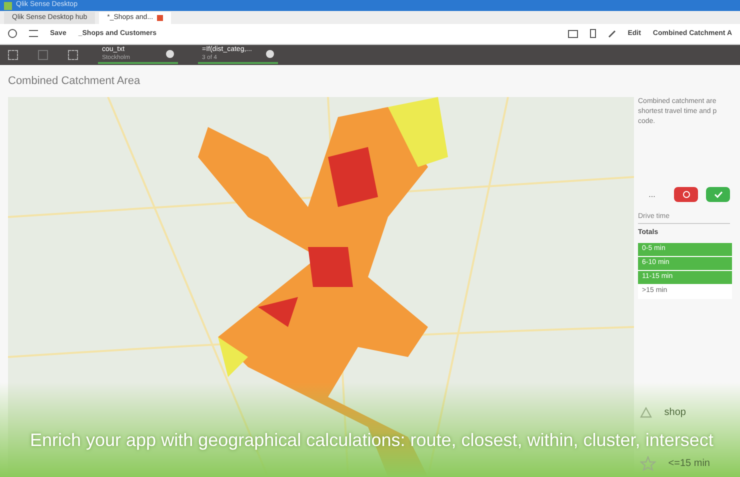 This screenshot has height=477, width=740. What do you see at coordinates (686, 194) in the screenshot?
I see `cancel-button` at bounding box center [686, 194].